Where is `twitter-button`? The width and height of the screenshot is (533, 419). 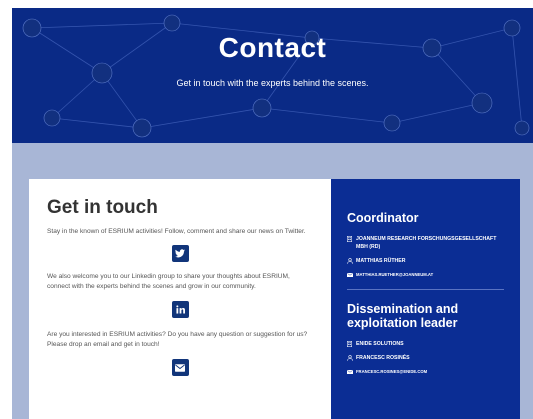
twitter-button is located at coordinates (180, 253).